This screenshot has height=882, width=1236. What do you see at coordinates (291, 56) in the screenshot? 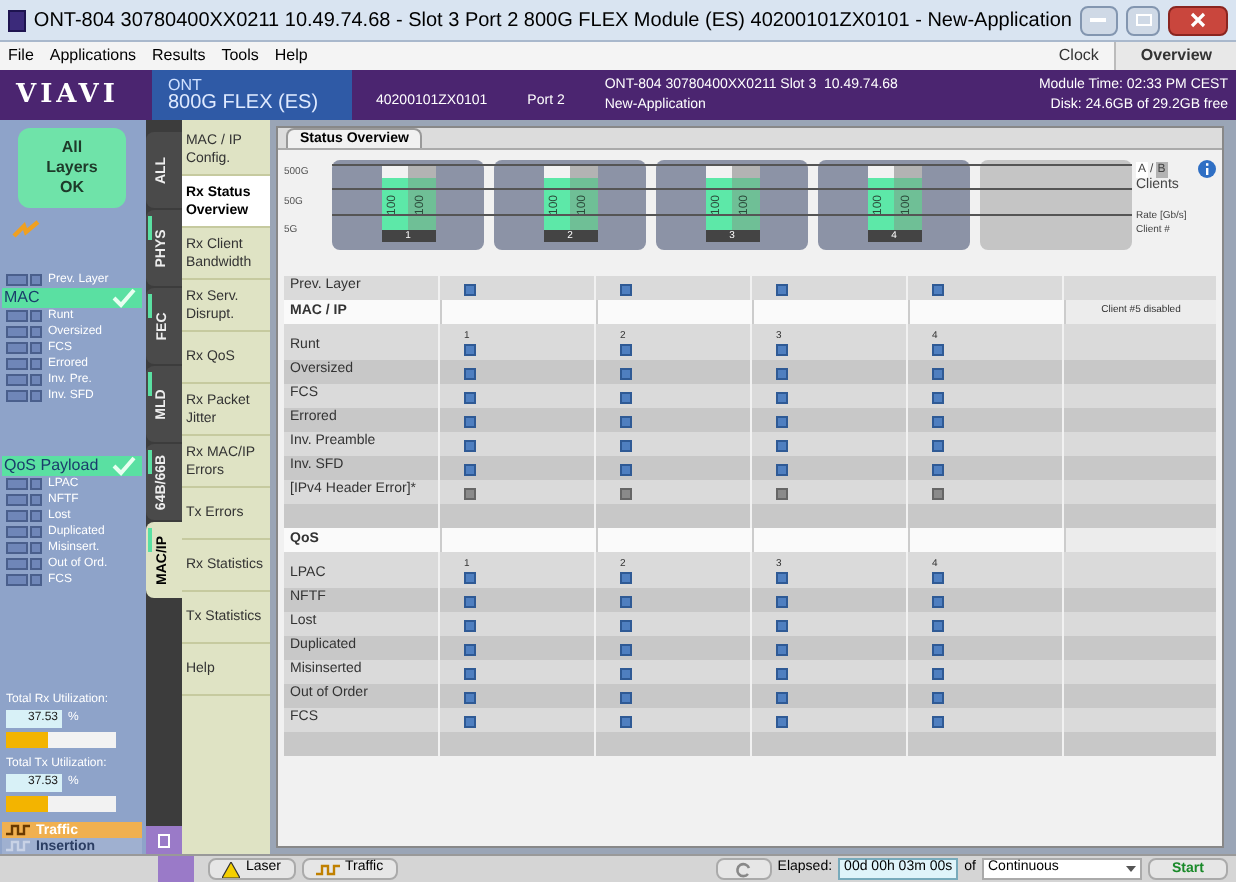
I see `menu-item: Help` at bounding box center [291, 56].